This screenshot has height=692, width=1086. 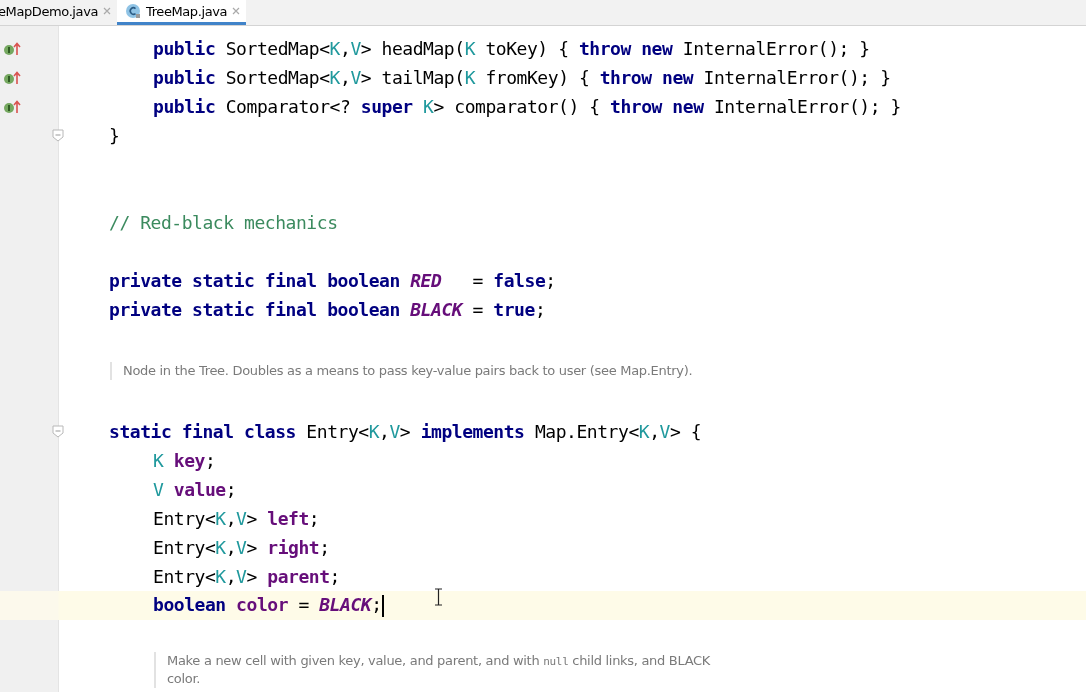 I want to click on text-cursor-icon, so click(x=438, y=597).